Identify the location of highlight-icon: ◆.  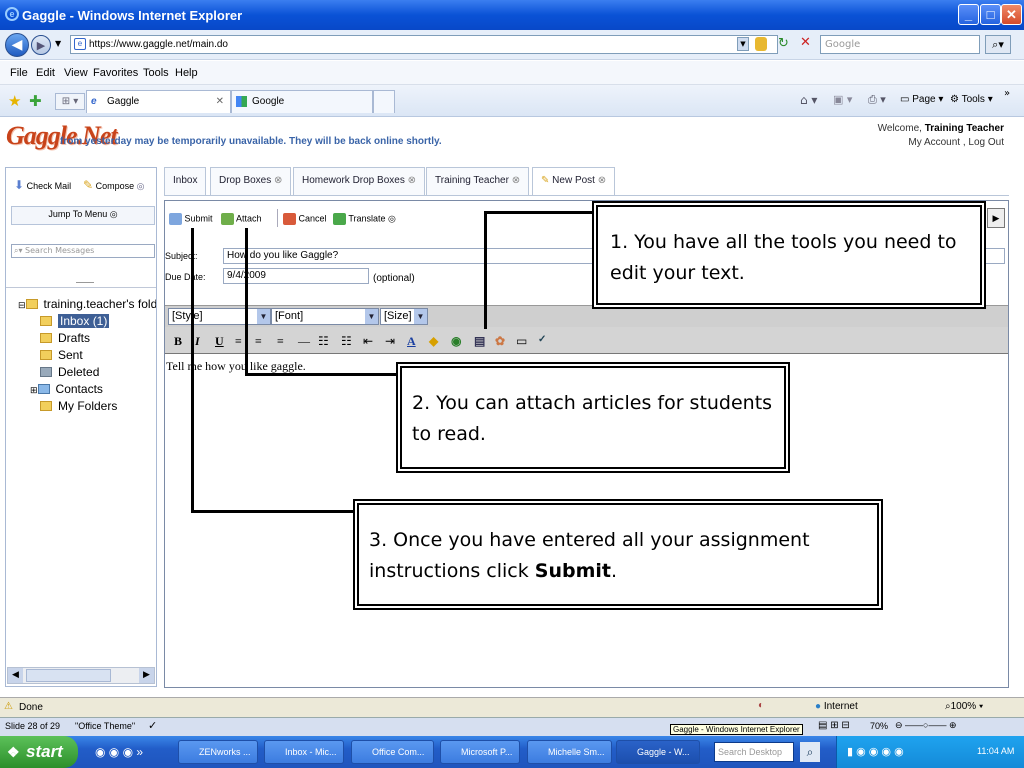
(433, 341).